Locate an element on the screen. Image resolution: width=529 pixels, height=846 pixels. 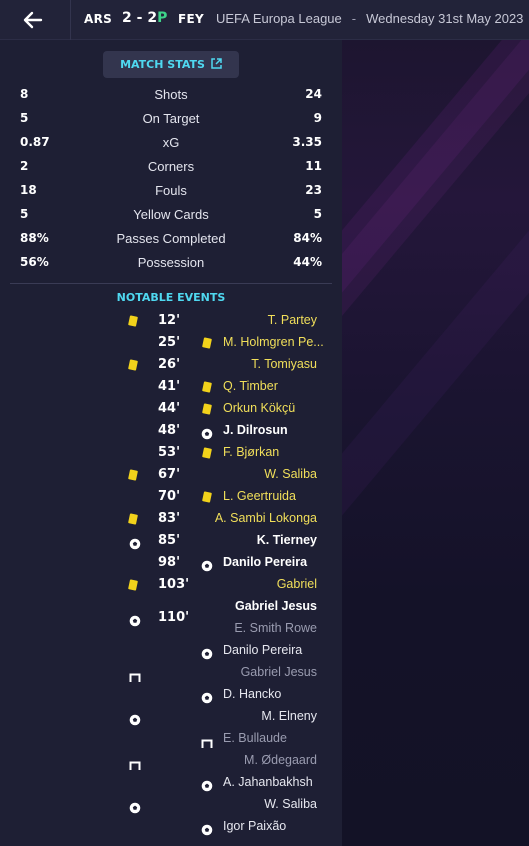
stat-row-possession: 56% Possession 44% is located at coordinates (171, 262).